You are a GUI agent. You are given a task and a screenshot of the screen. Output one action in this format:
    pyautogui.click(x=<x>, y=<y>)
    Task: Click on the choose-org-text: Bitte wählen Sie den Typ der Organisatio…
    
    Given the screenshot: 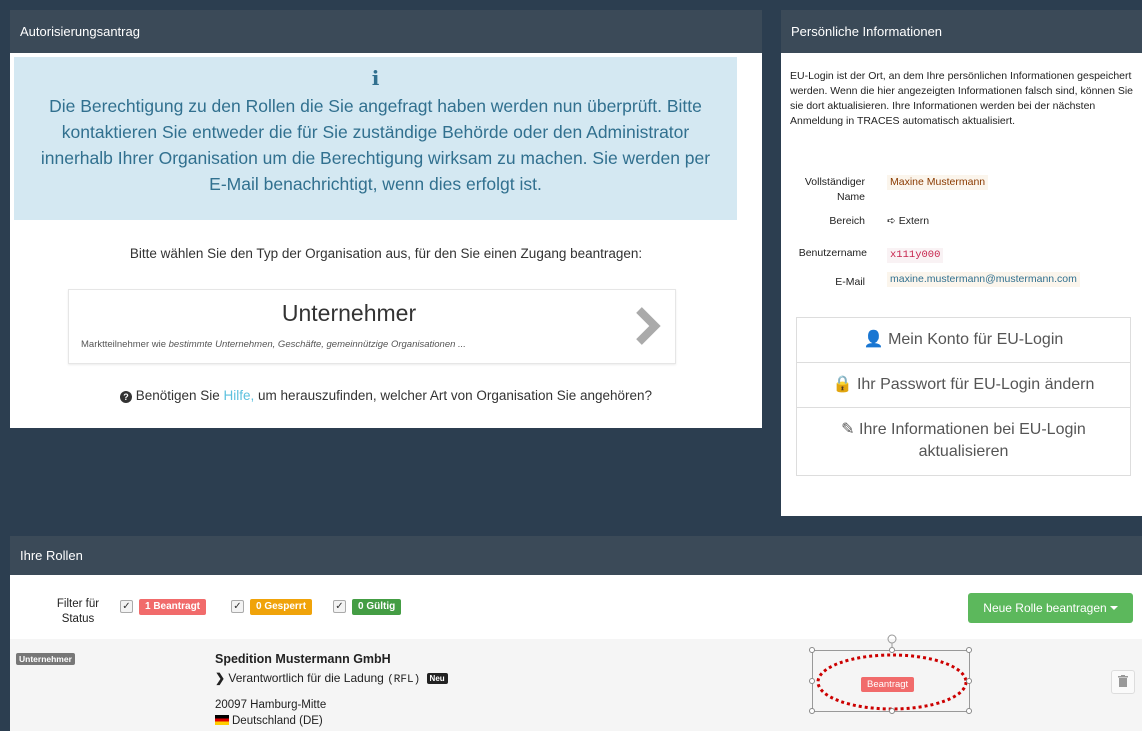 What is the action you would take?
    pyautogui.click(x=386, y=253)
    